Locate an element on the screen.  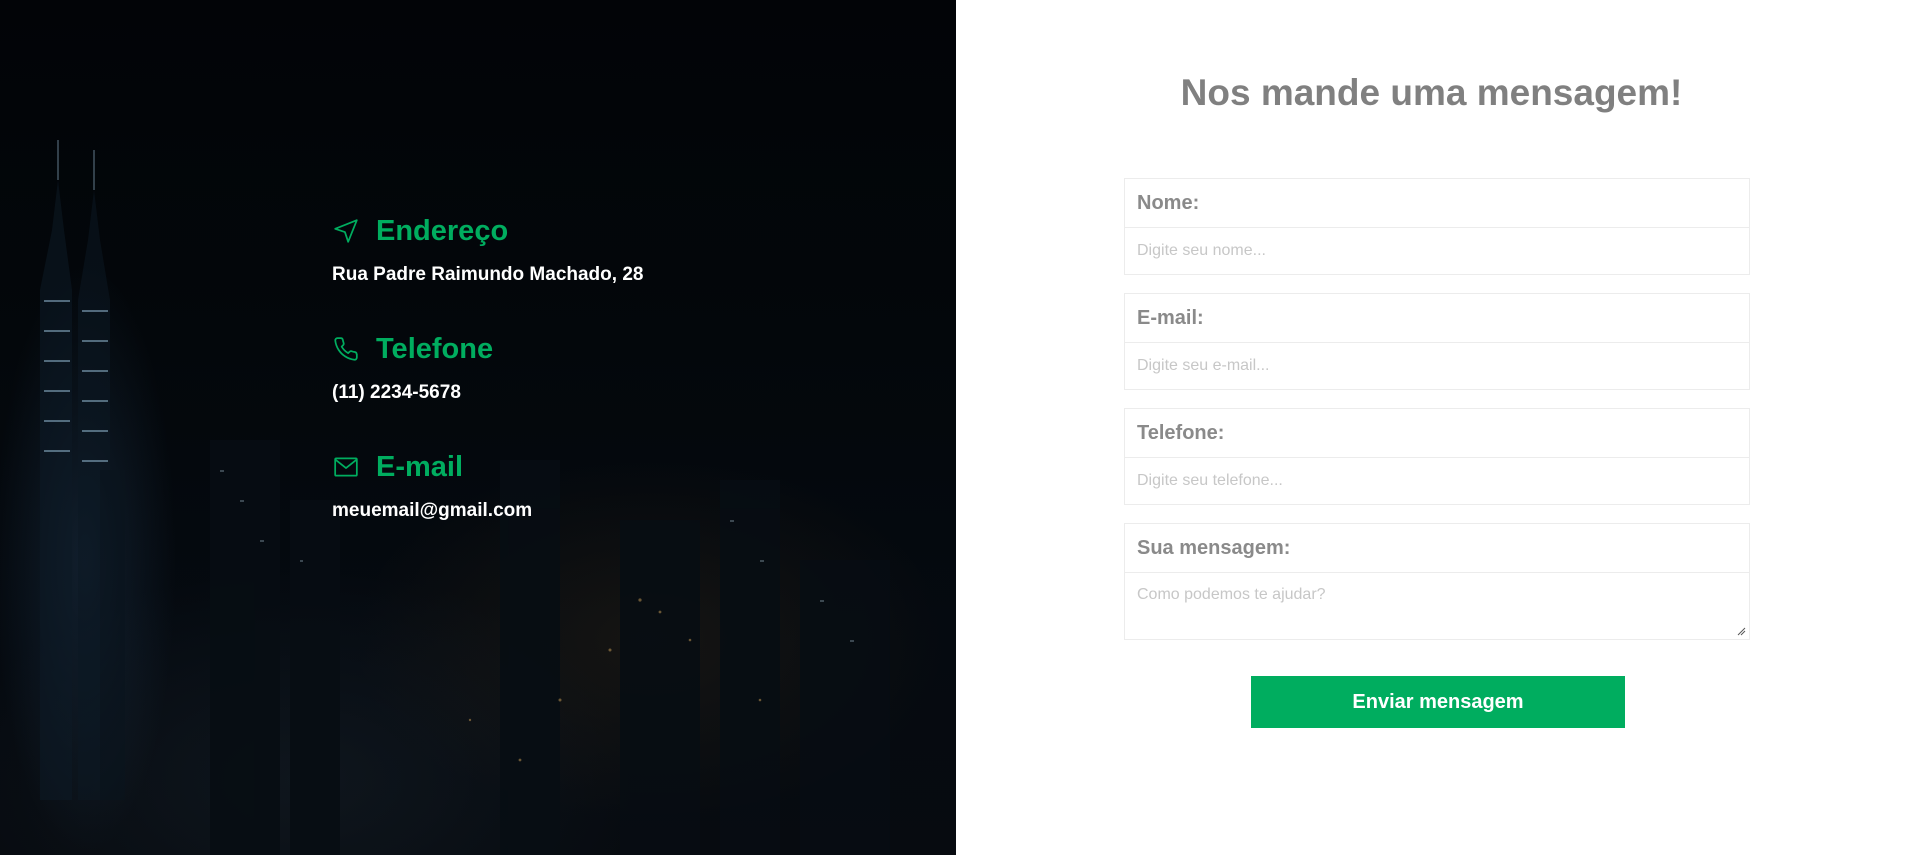
address-block: Endereço Rua Padre Raimundo Machado, 28 is located at coordinates (487, 249).